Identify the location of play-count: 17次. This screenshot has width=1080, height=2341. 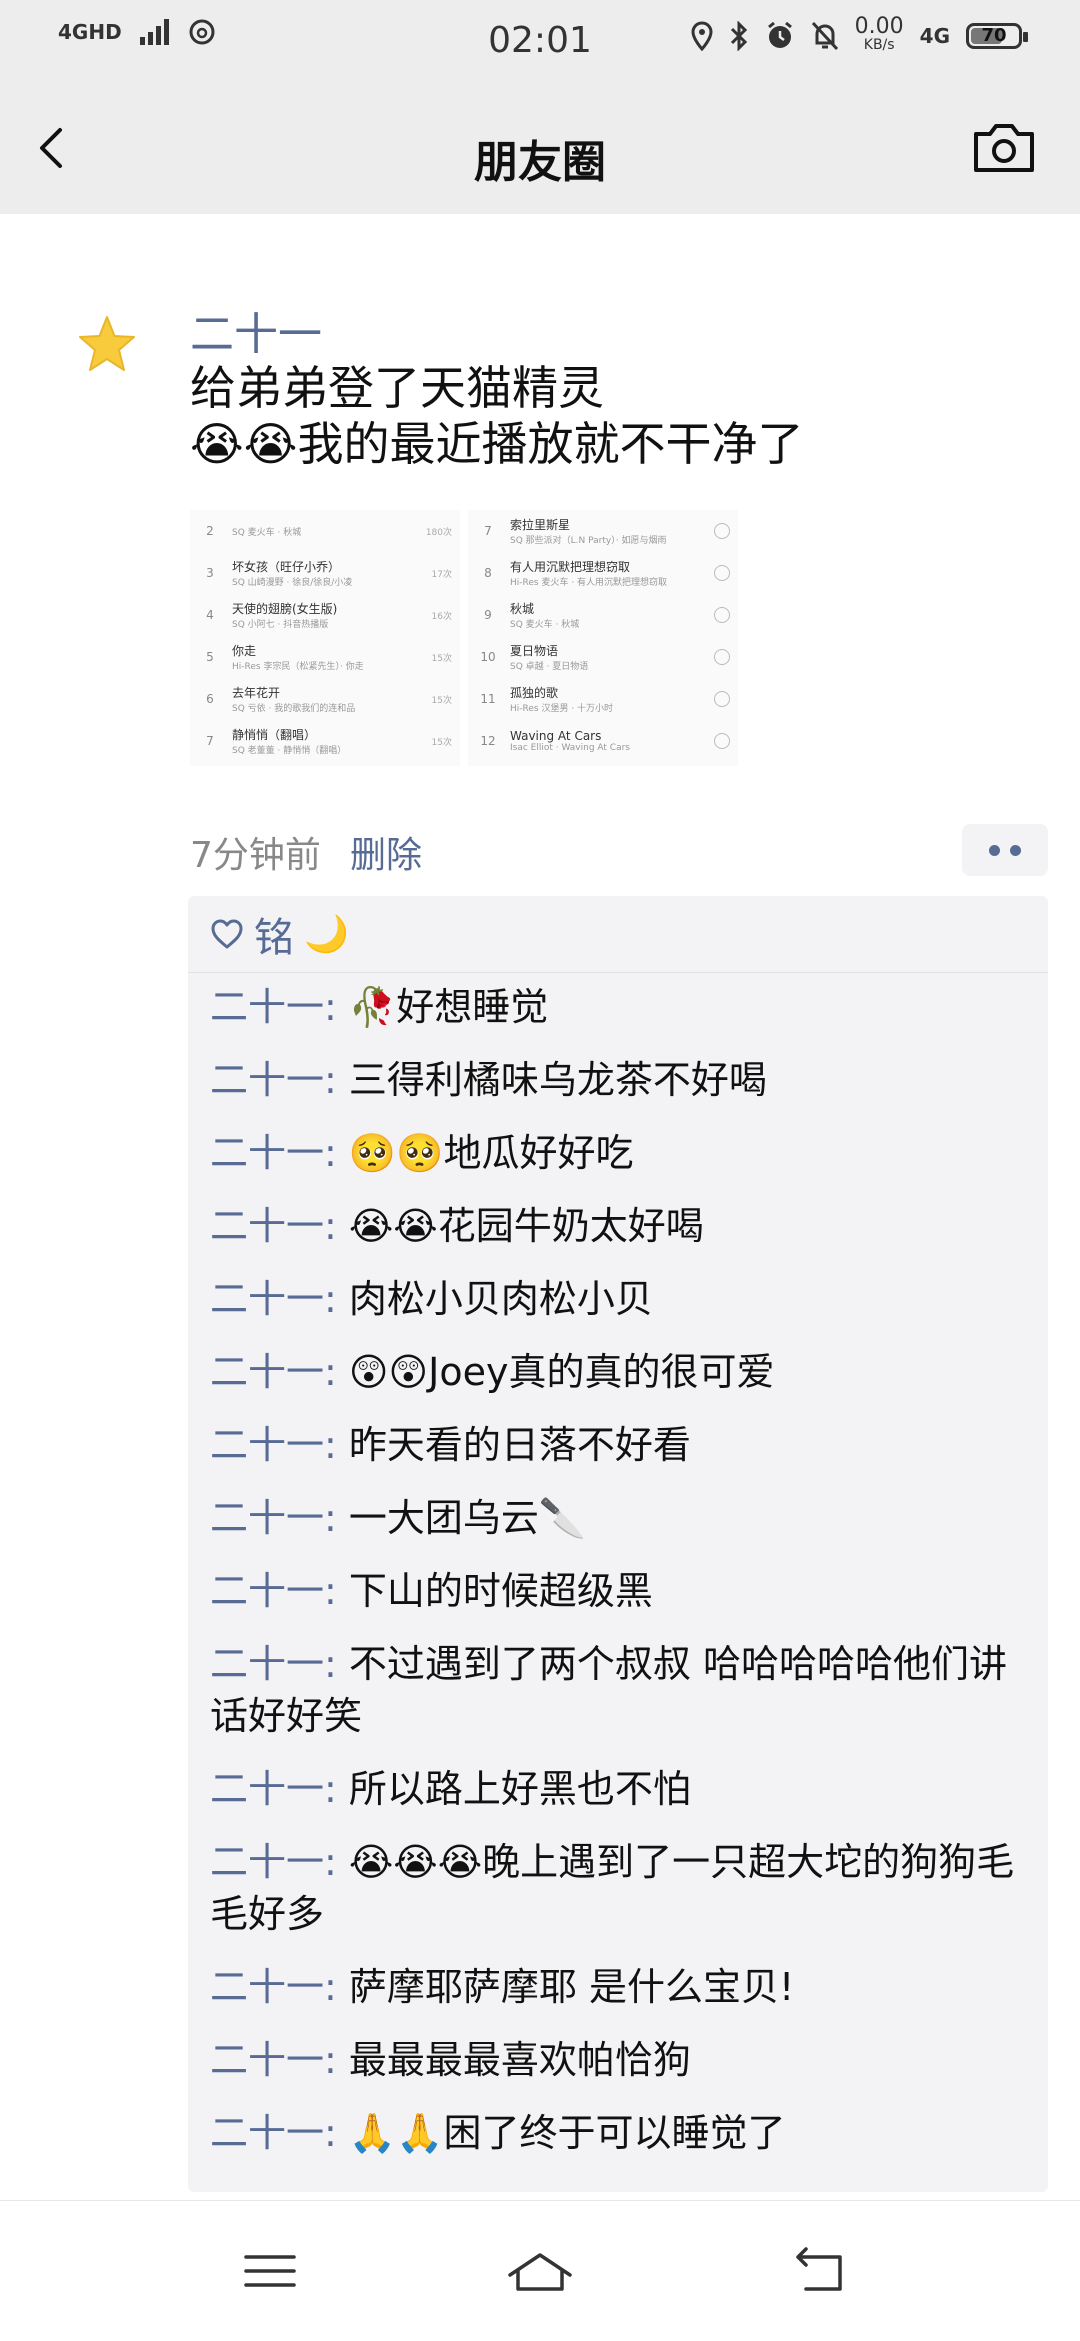
(441, 574).